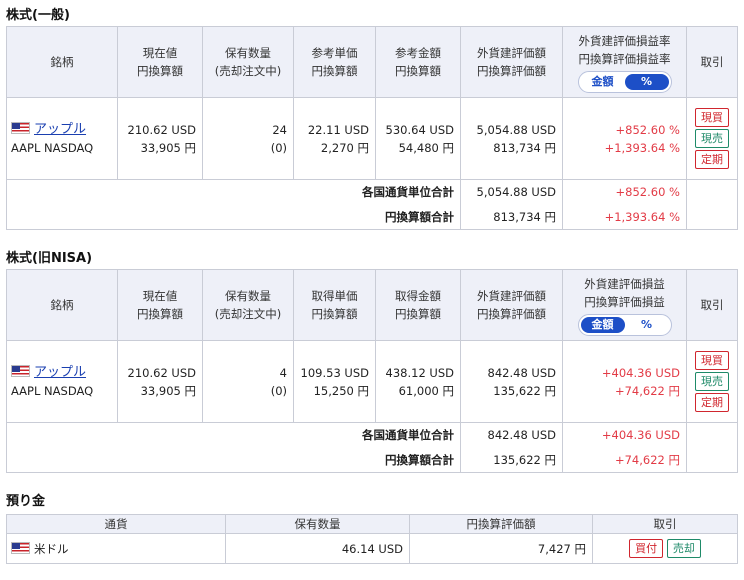 Image resolution: width=744 pixels, height=580 pixels. I want to click on col-qty: 保有数量, so click(317, 524).